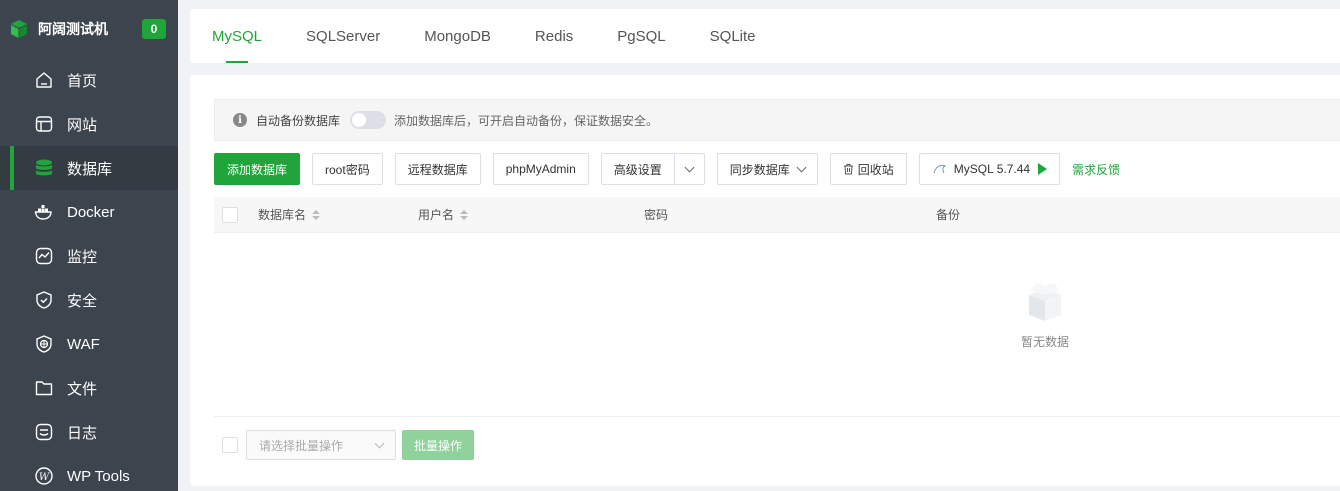 The width and height of the screenshot is (1340, 491). What do you see at coordinates (1044, 342) in the screenshot?
I see `empty-message: 暂无数据` at bounding box center [1044, 342].